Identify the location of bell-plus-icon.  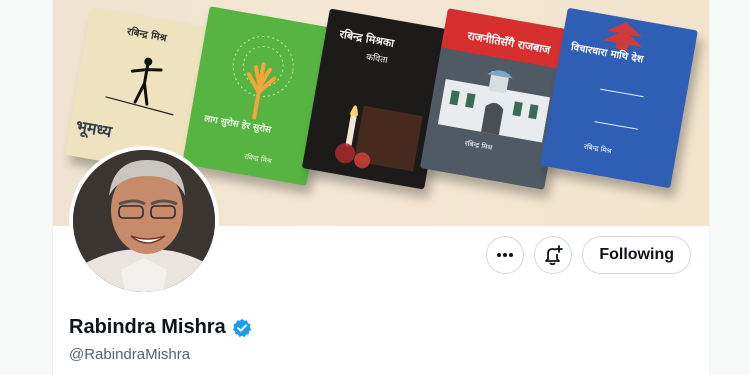
(554, 255).